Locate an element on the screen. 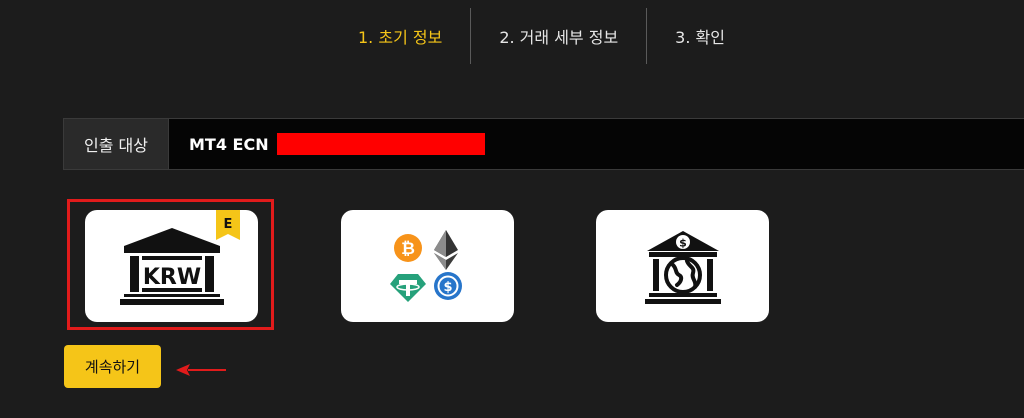 The image size is (1024, 418). step-confirm: 3. 확인 is located at coordinates (700, 36).